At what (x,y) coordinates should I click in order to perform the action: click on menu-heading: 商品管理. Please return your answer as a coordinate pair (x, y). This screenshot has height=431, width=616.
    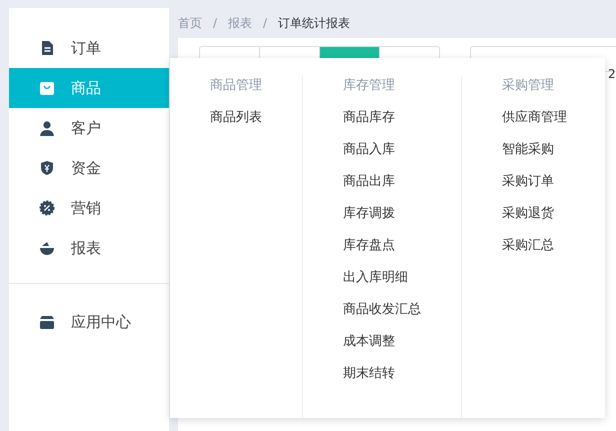
    Looking at the image, I should click on (236, 86).